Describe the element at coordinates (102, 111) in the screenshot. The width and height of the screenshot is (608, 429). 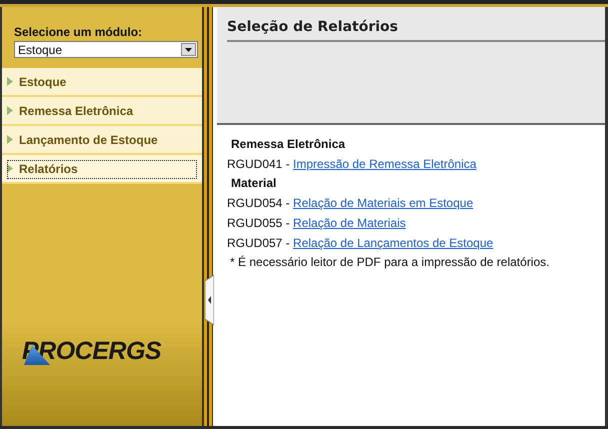
I see `menu-item: Remessa Eletrônica` at that location.